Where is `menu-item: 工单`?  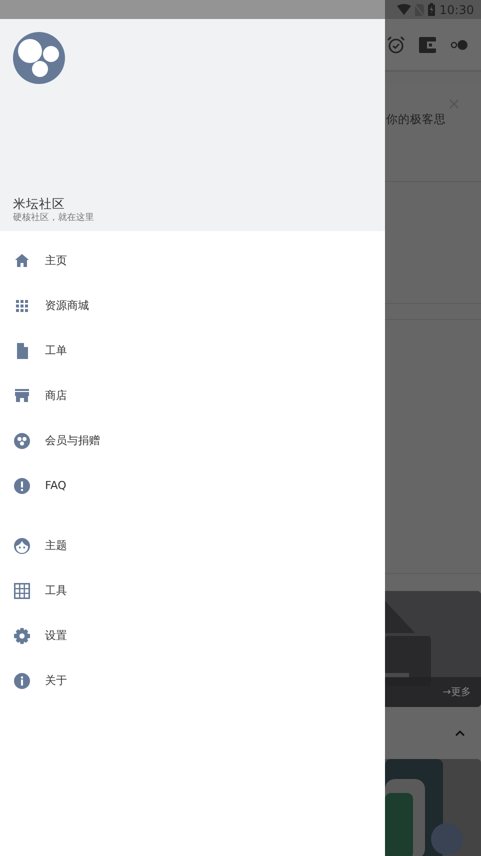
menu-item: 工单 is located at coordinates (192, 350).